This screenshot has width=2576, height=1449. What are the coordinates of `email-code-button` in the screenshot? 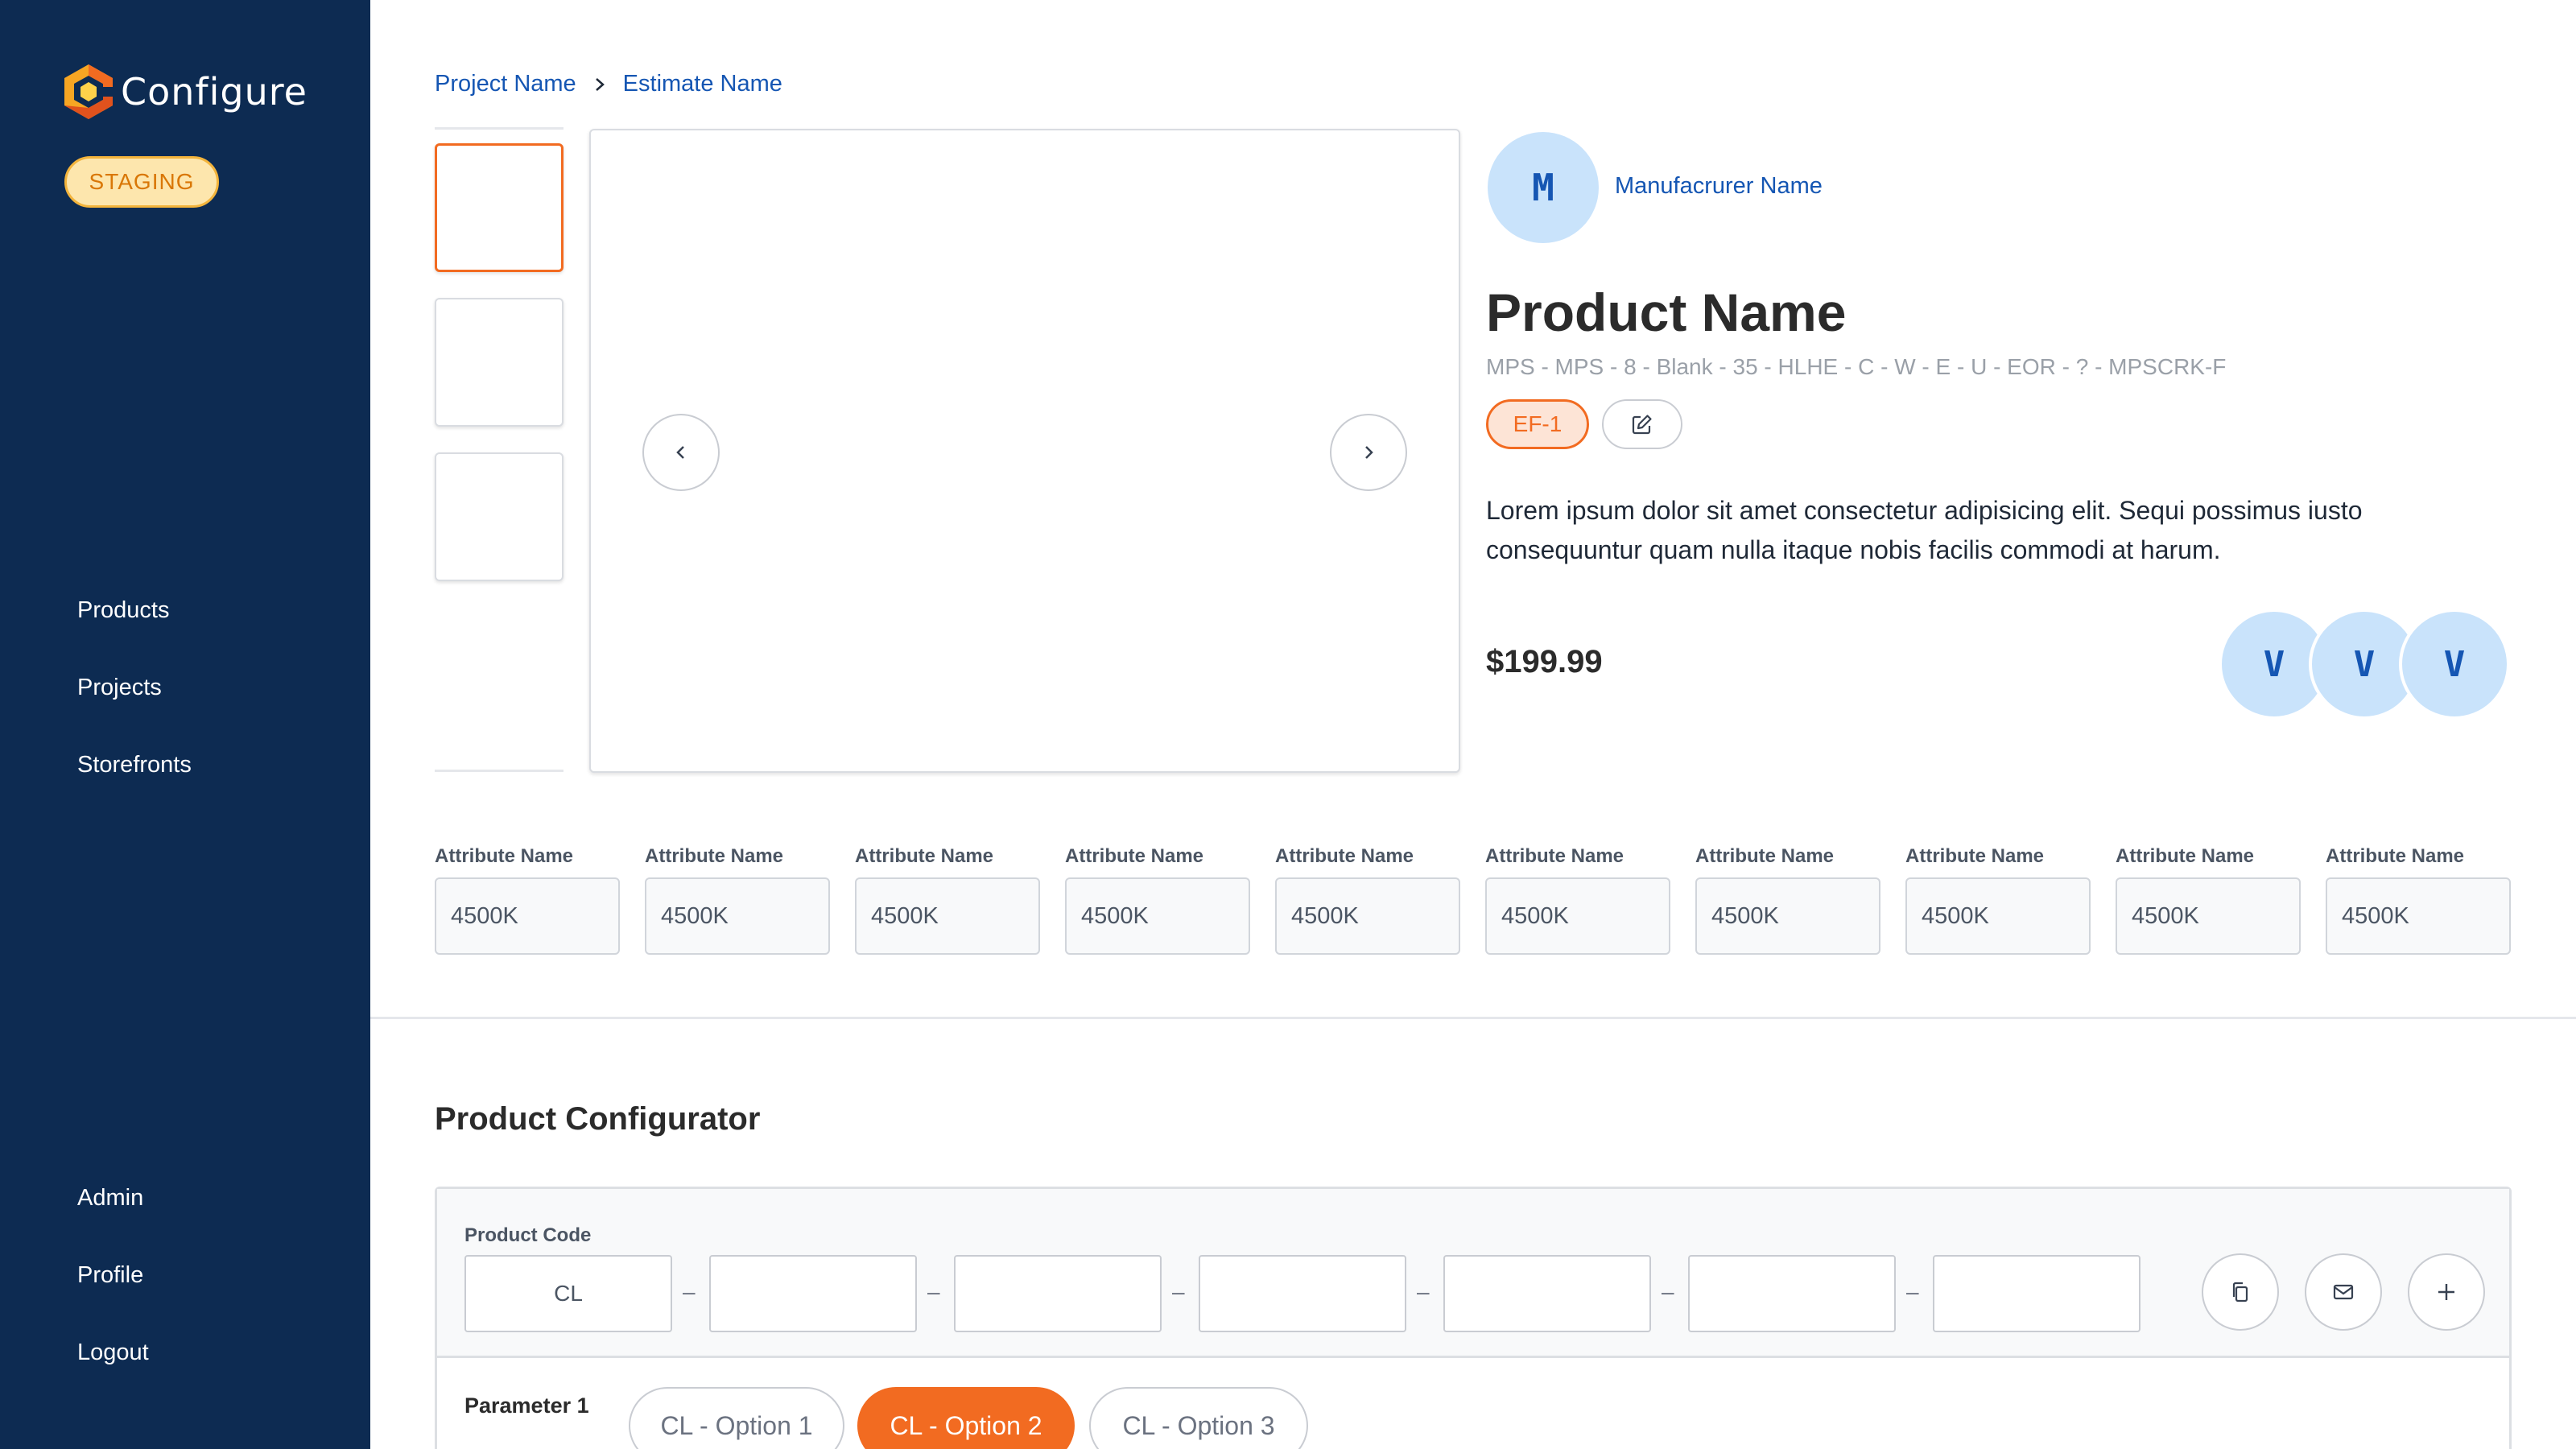 It's located at (2343, 1292).